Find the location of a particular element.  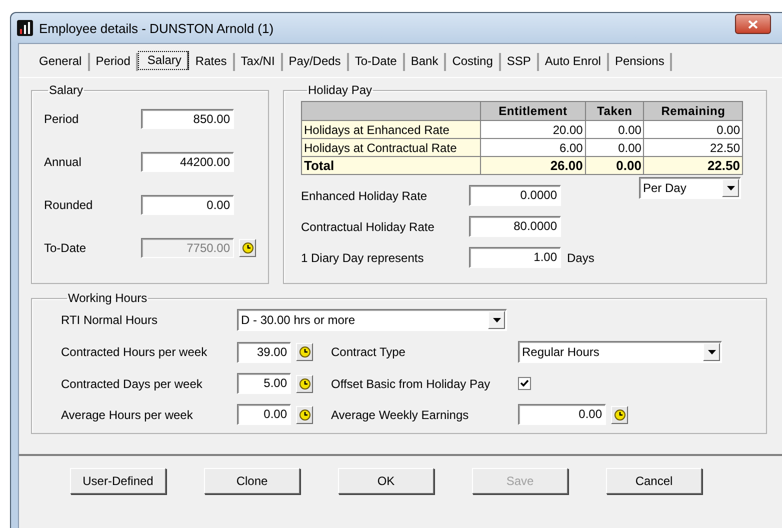

input-field: 39.00 is located at coordinates (264, 352).